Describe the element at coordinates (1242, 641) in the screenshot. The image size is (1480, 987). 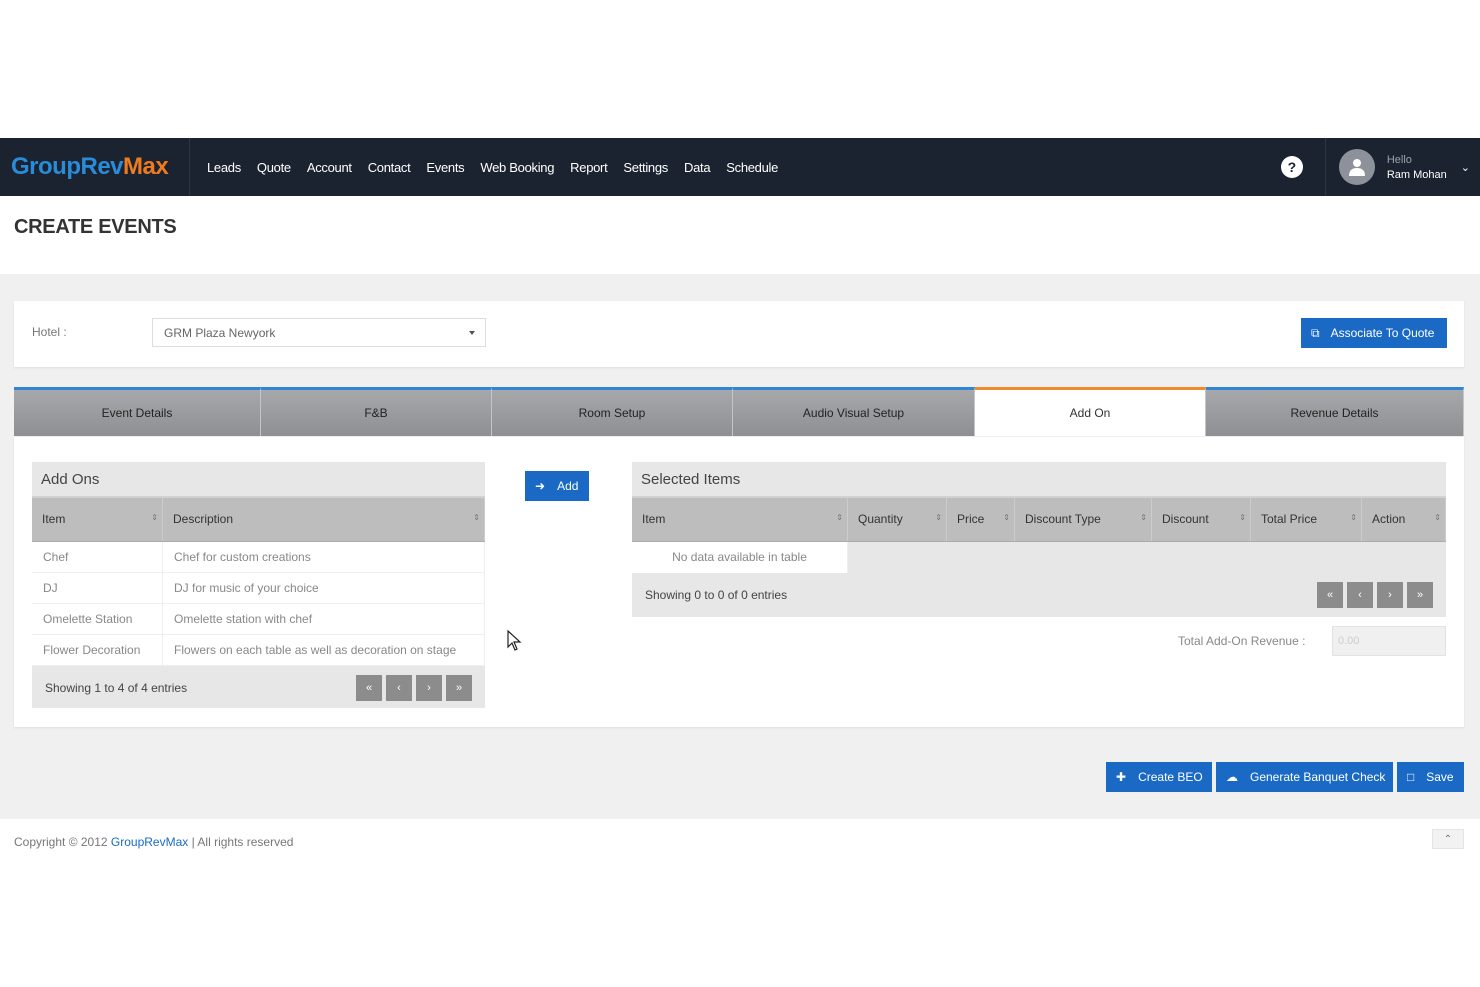
I see `total-add-on-revenue-label: Total Add-On Revenue :` at that location.